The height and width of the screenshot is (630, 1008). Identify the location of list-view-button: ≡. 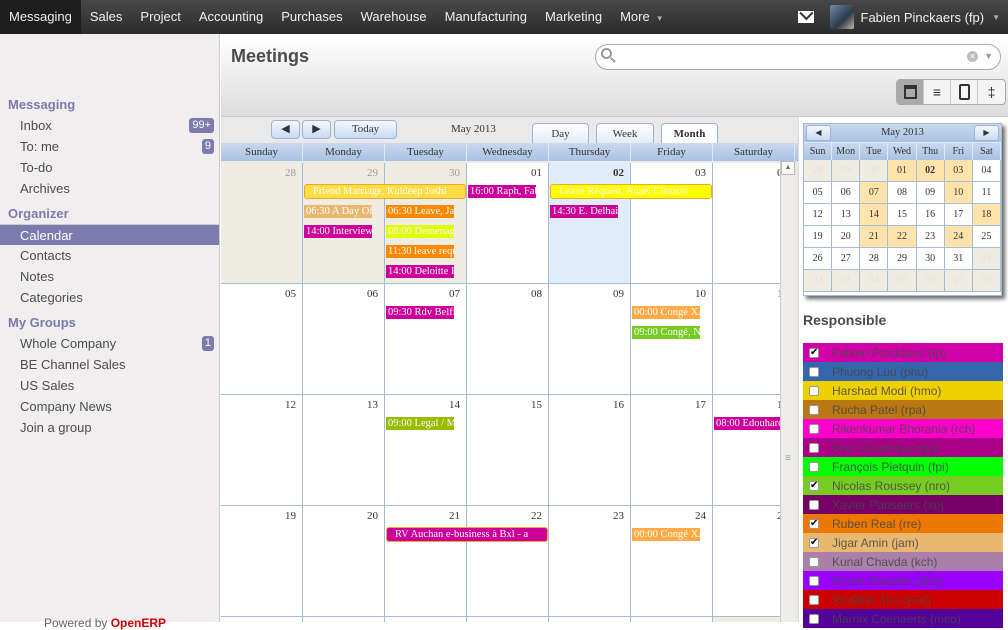
(937, 92).